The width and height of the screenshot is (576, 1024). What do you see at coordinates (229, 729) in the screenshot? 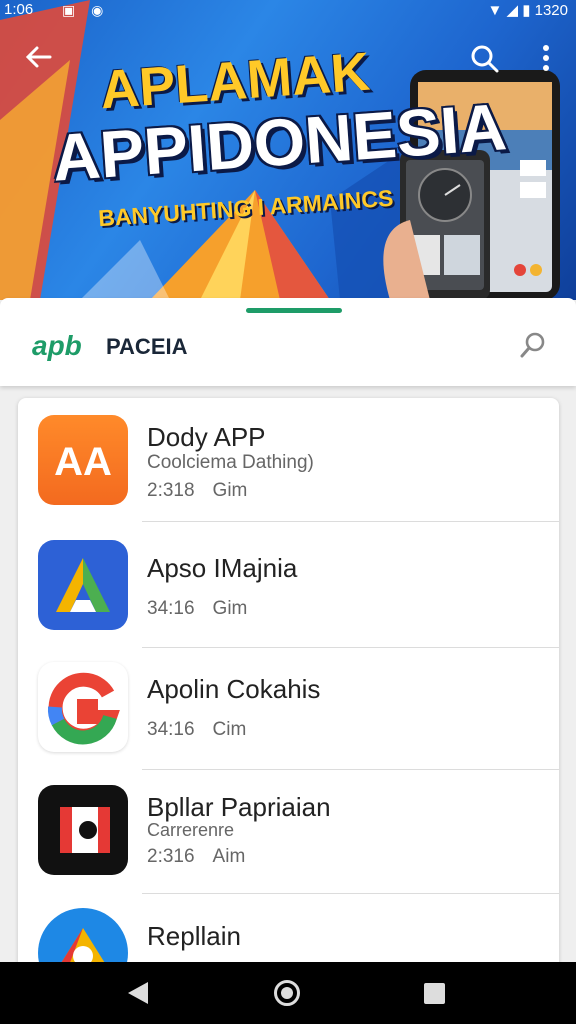
I see `app-meta-size: Cim` at bounding box center [229, 729].